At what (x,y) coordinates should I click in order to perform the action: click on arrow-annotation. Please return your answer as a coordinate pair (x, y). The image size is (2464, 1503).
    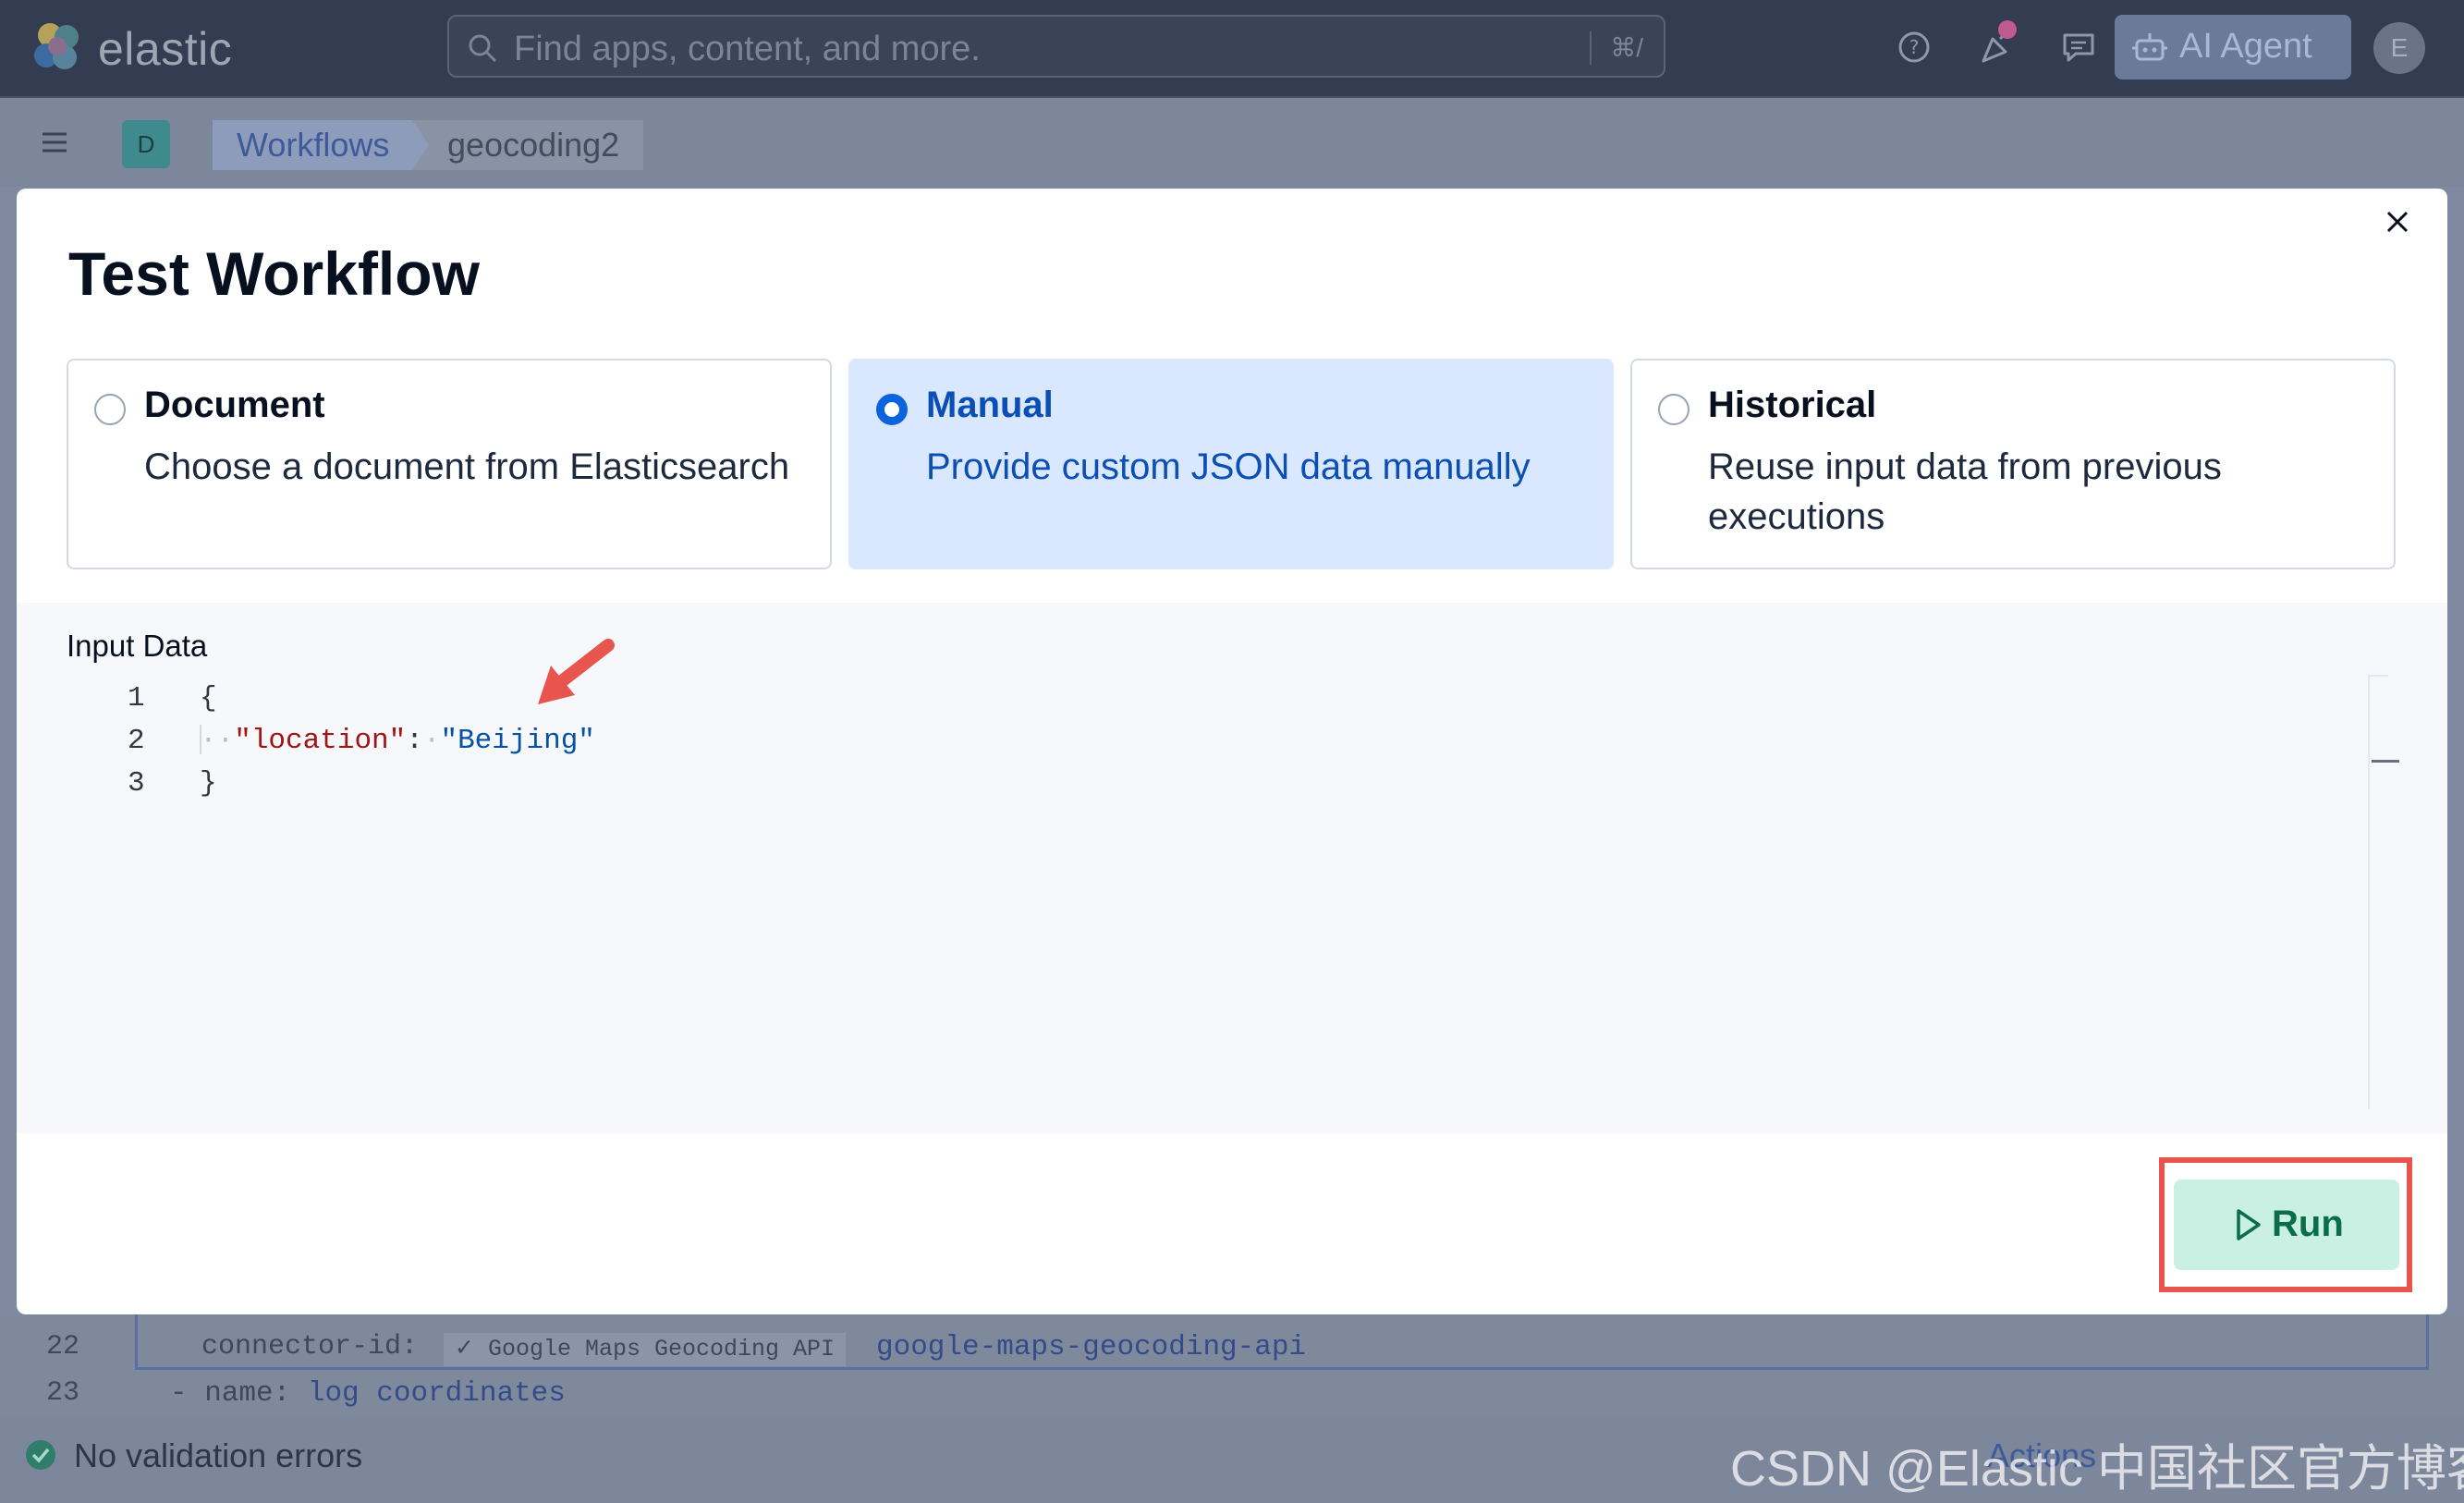
    Looking at the image, I should click on (576, 671).